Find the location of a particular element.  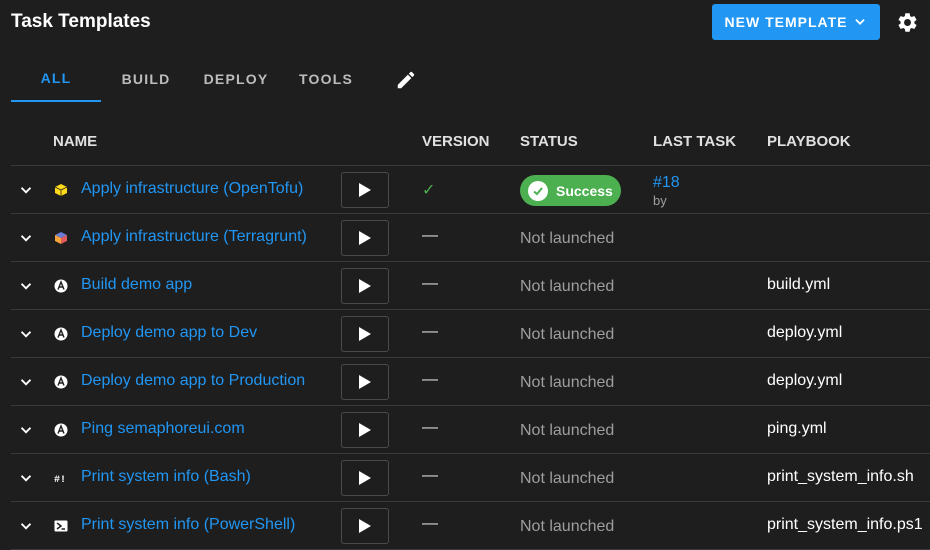

template-name-link: Ping semaphoreui.com is located at coordinates (163, 429).